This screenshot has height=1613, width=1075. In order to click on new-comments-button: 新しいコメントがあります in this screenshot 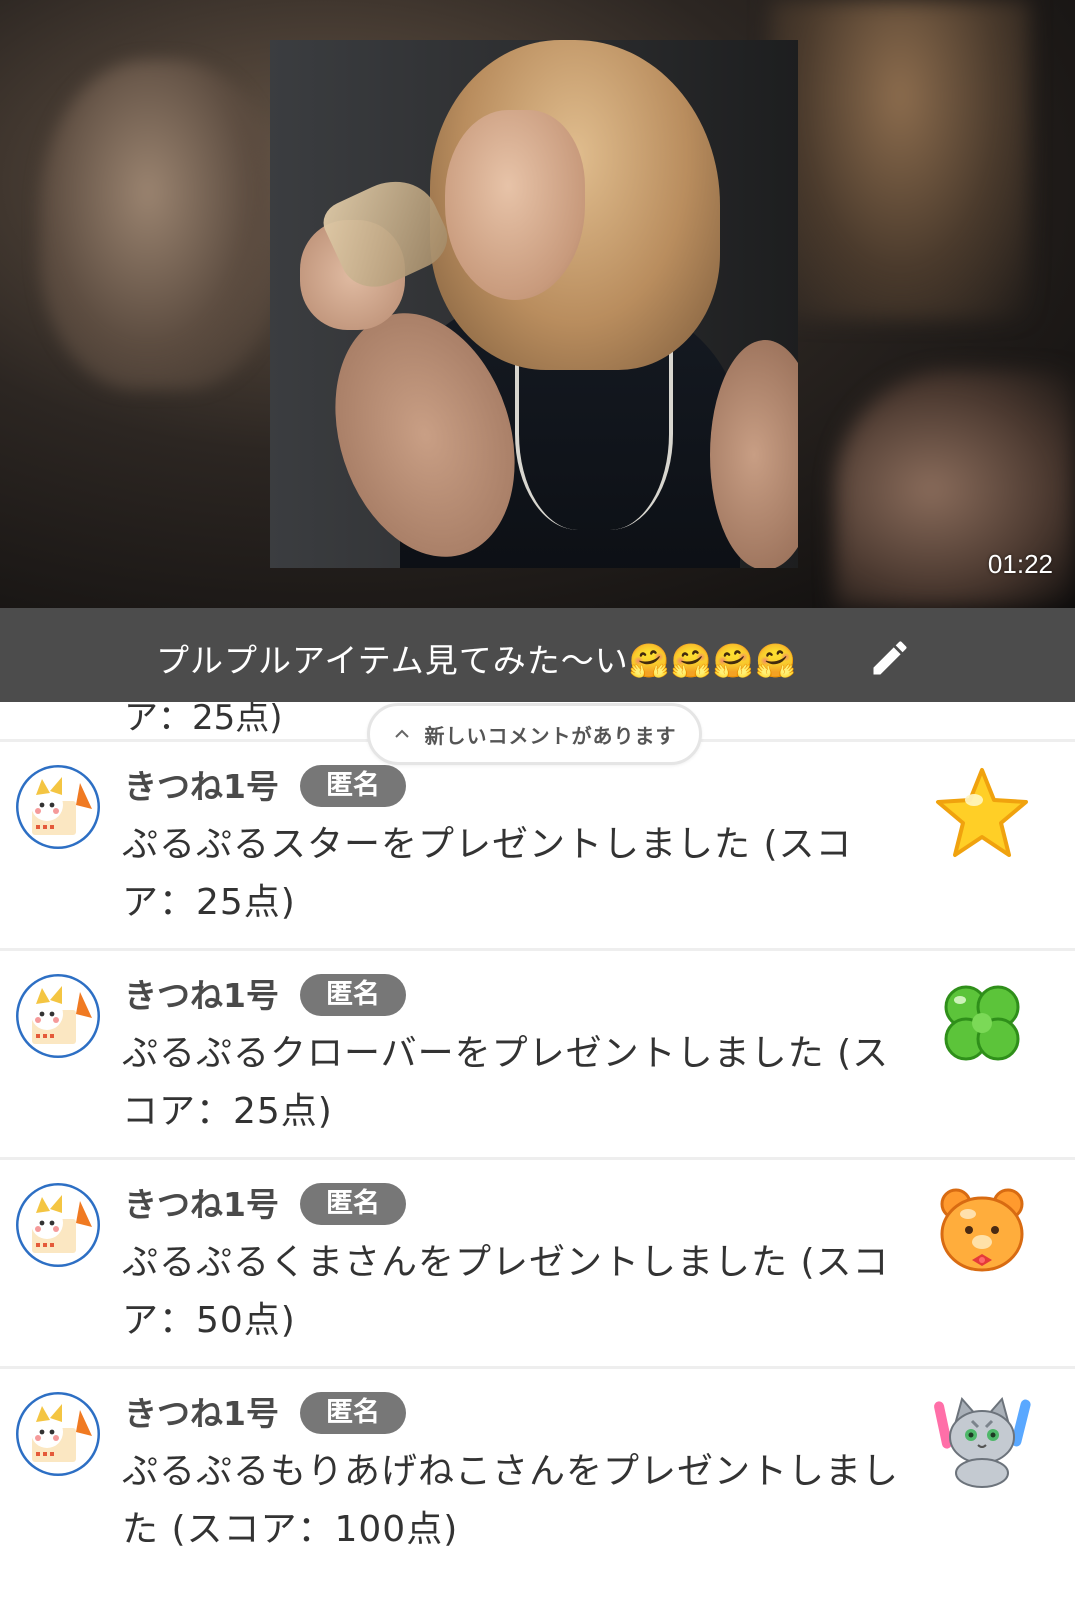, I will do `click(534, 734)`.